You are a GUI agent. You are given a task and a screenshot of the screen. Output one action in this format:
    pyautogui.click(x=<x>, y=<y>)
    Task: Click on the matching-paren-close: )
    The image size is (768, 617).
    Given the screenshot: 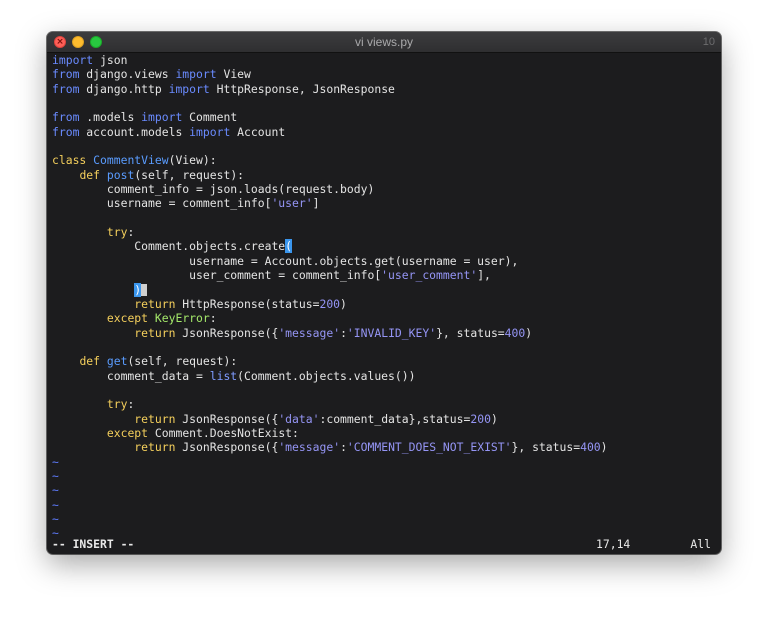 What is the action you would take?
    pyautogui.click(x=138, y=289)
    